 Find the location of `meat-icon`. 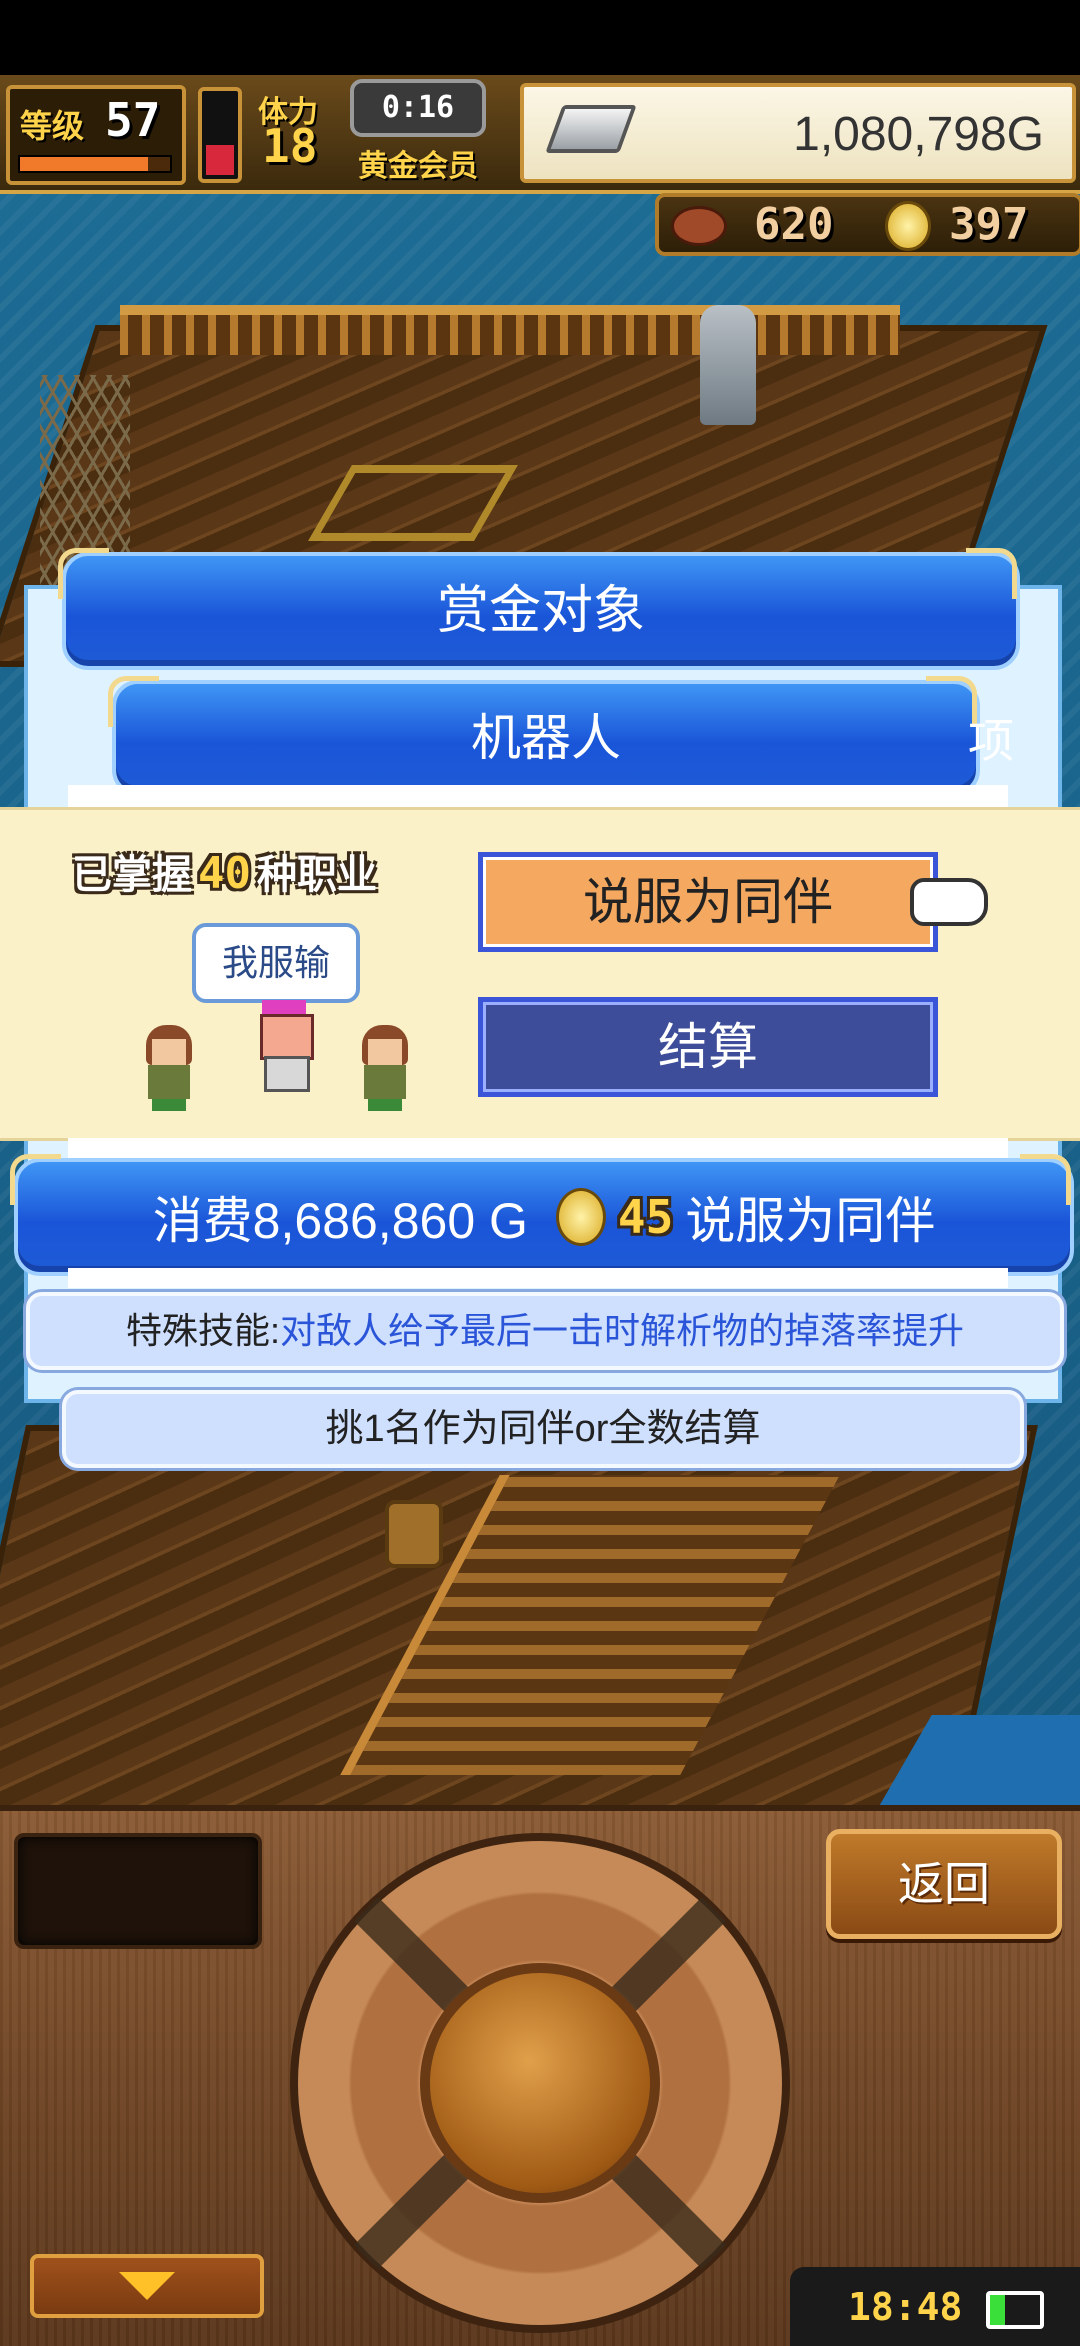

meat-icon is located at coordinates (699, 226).